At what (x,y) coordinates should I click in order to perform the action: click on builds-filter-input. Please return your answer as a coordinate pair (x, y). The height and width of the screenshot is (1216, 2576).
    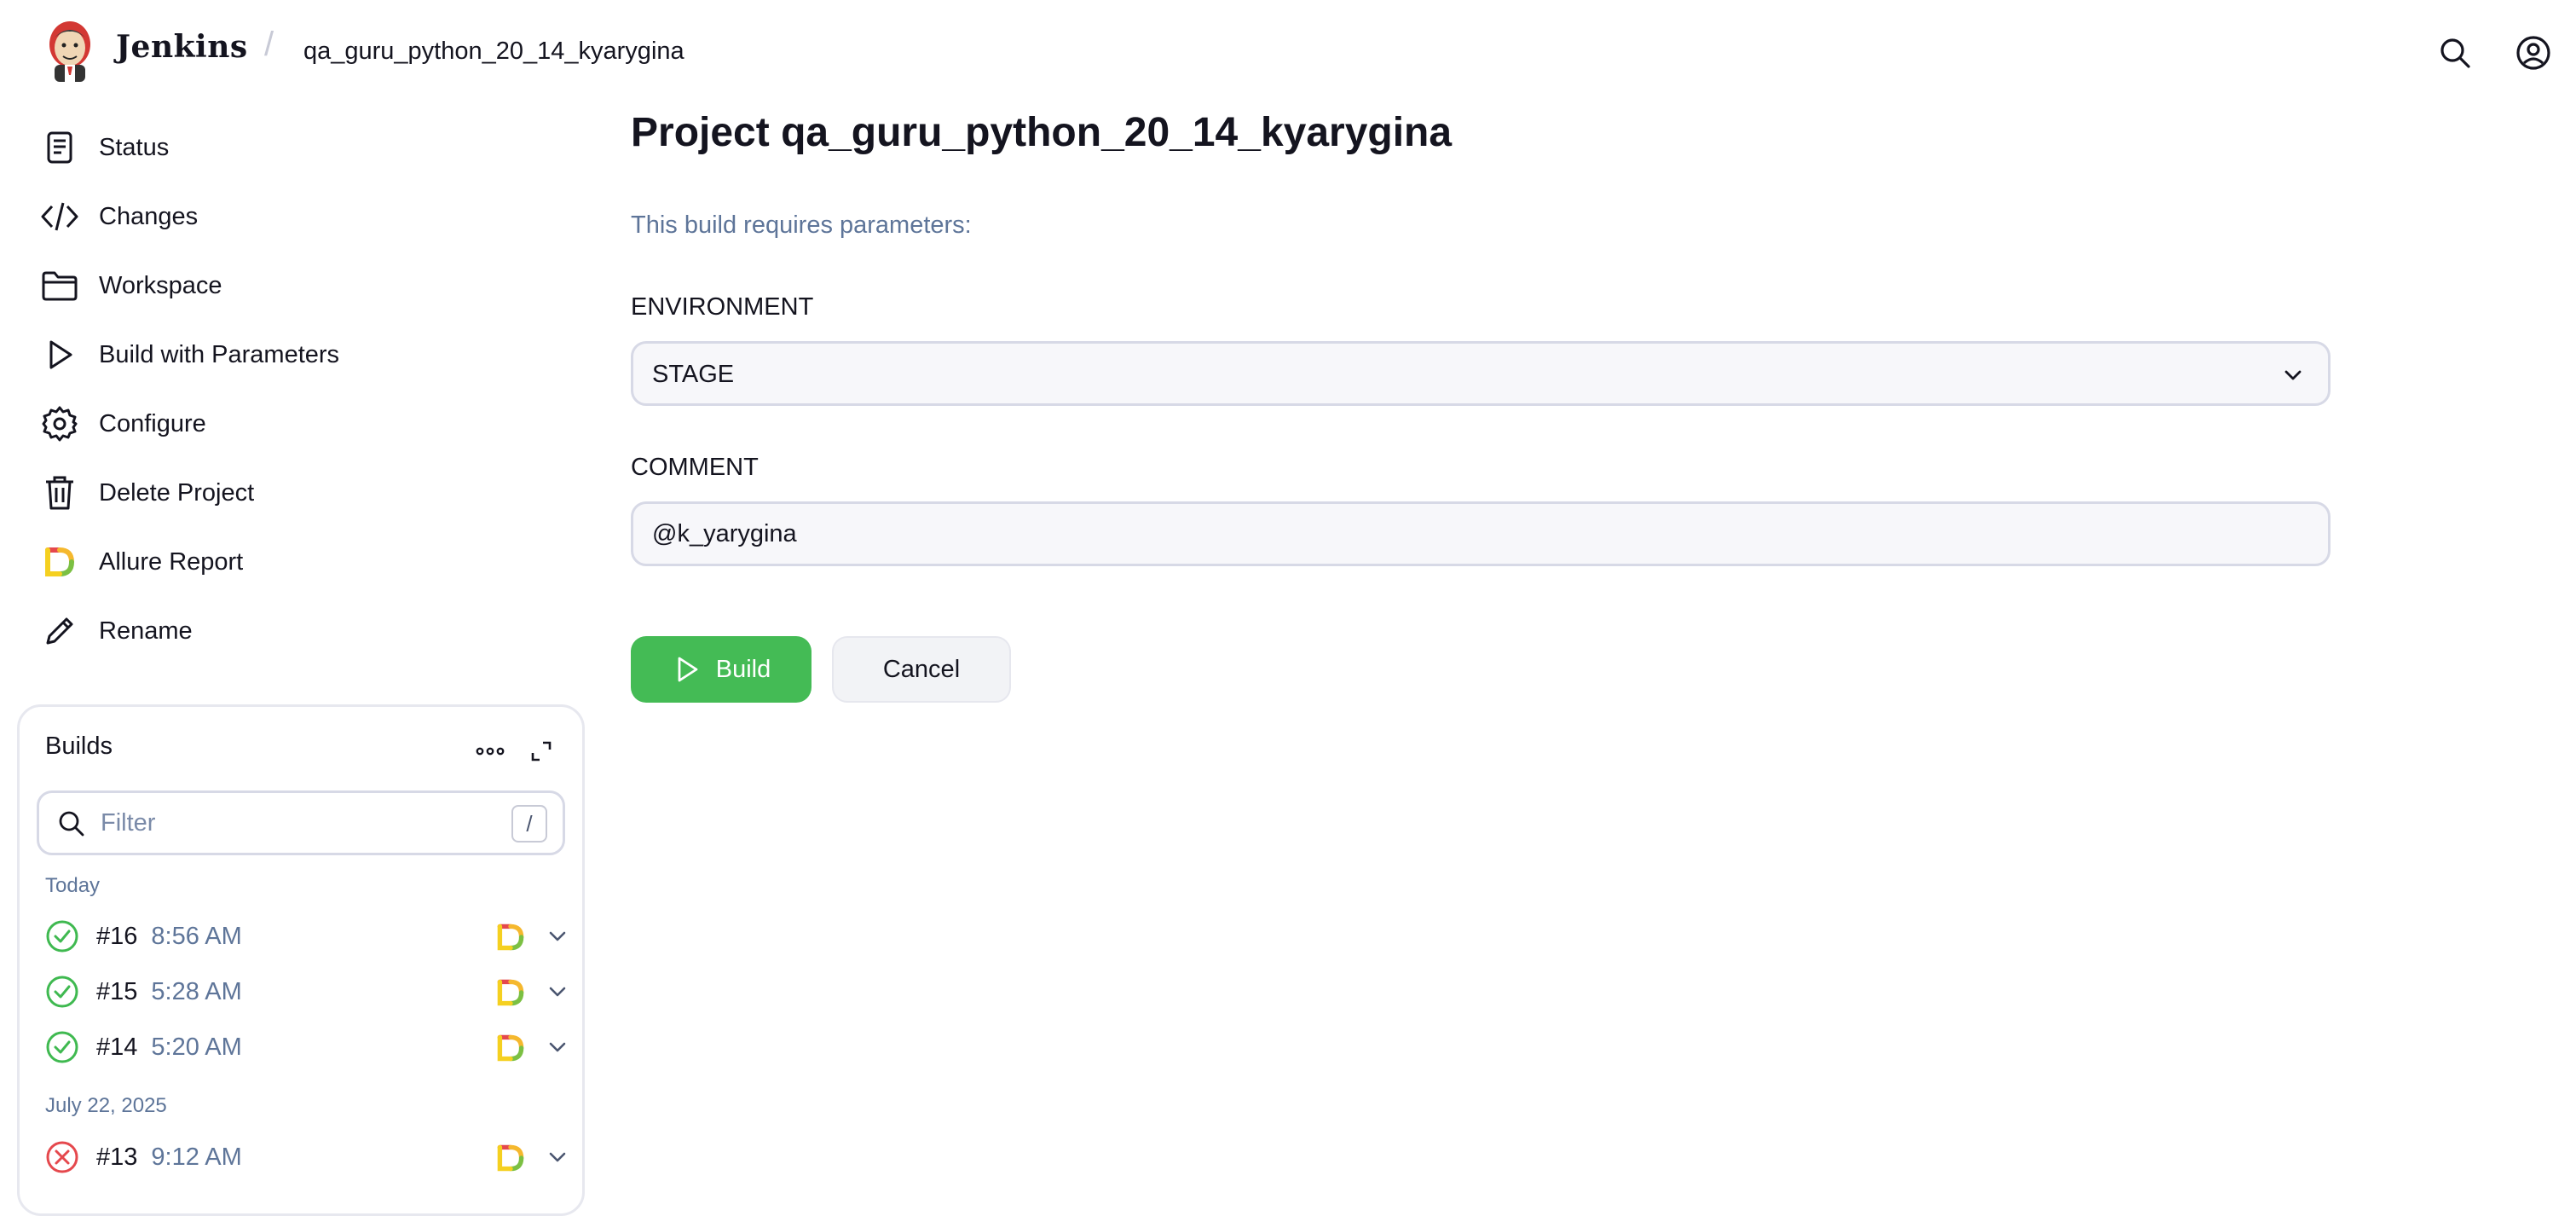
    Looking at the image, I should click on (286, 823).